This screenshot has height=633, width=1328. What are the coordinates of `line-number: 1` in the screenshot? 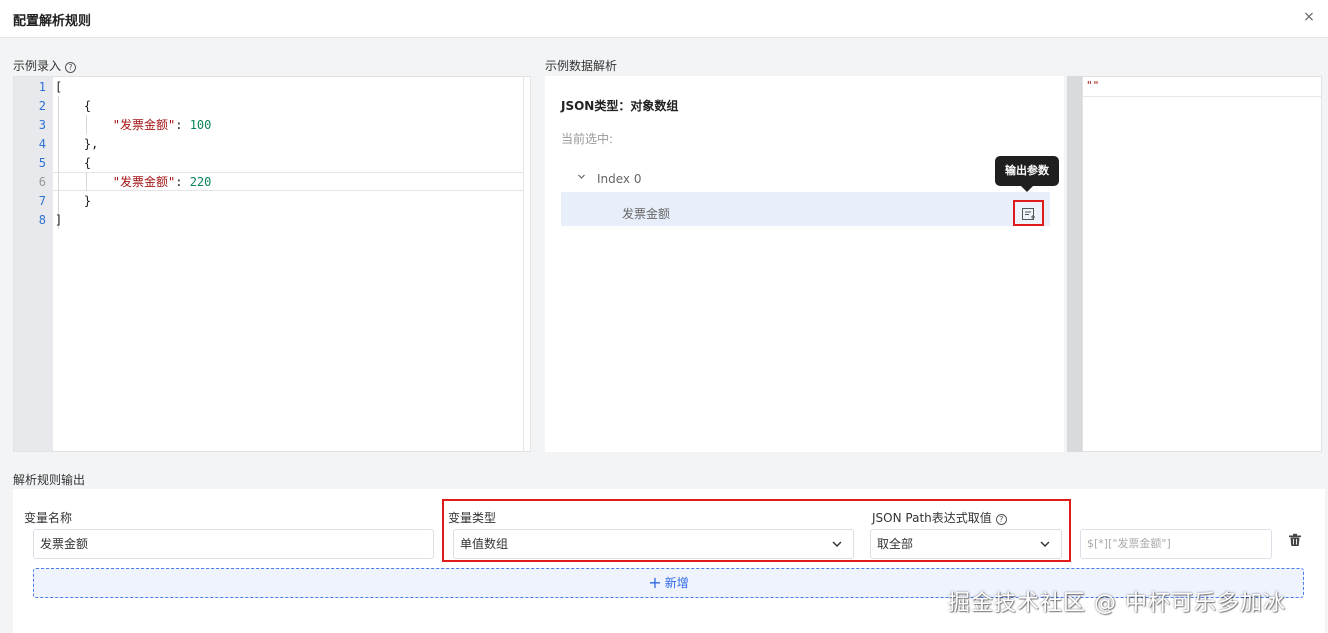 It's located at (42, 87).